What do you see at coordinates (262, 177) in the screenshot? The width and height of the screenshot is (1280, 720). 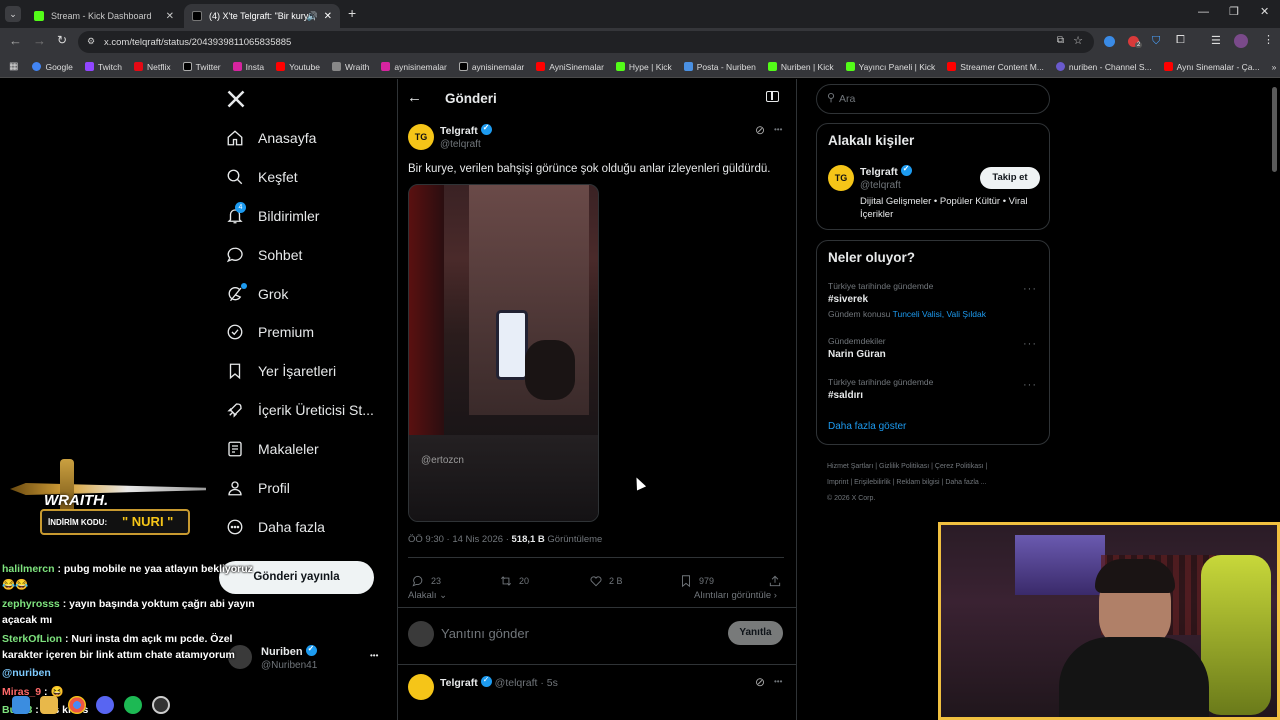 I see `nav-explore: Keşfet` at bounding box center [262, 177].